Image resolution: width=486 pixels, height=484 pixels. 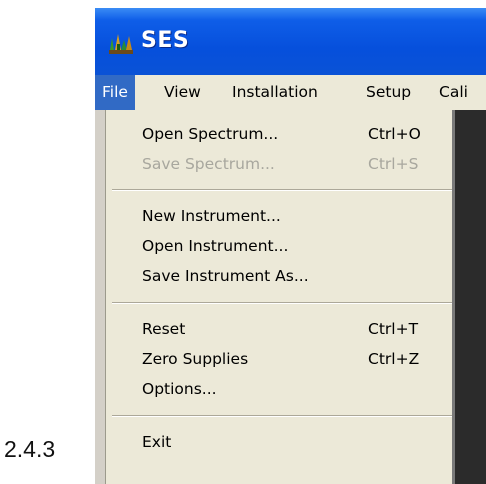 I want to click on menu-item-save-spectrum: Save Spectrum... Ctrl+S, so click(x=279, y=164).